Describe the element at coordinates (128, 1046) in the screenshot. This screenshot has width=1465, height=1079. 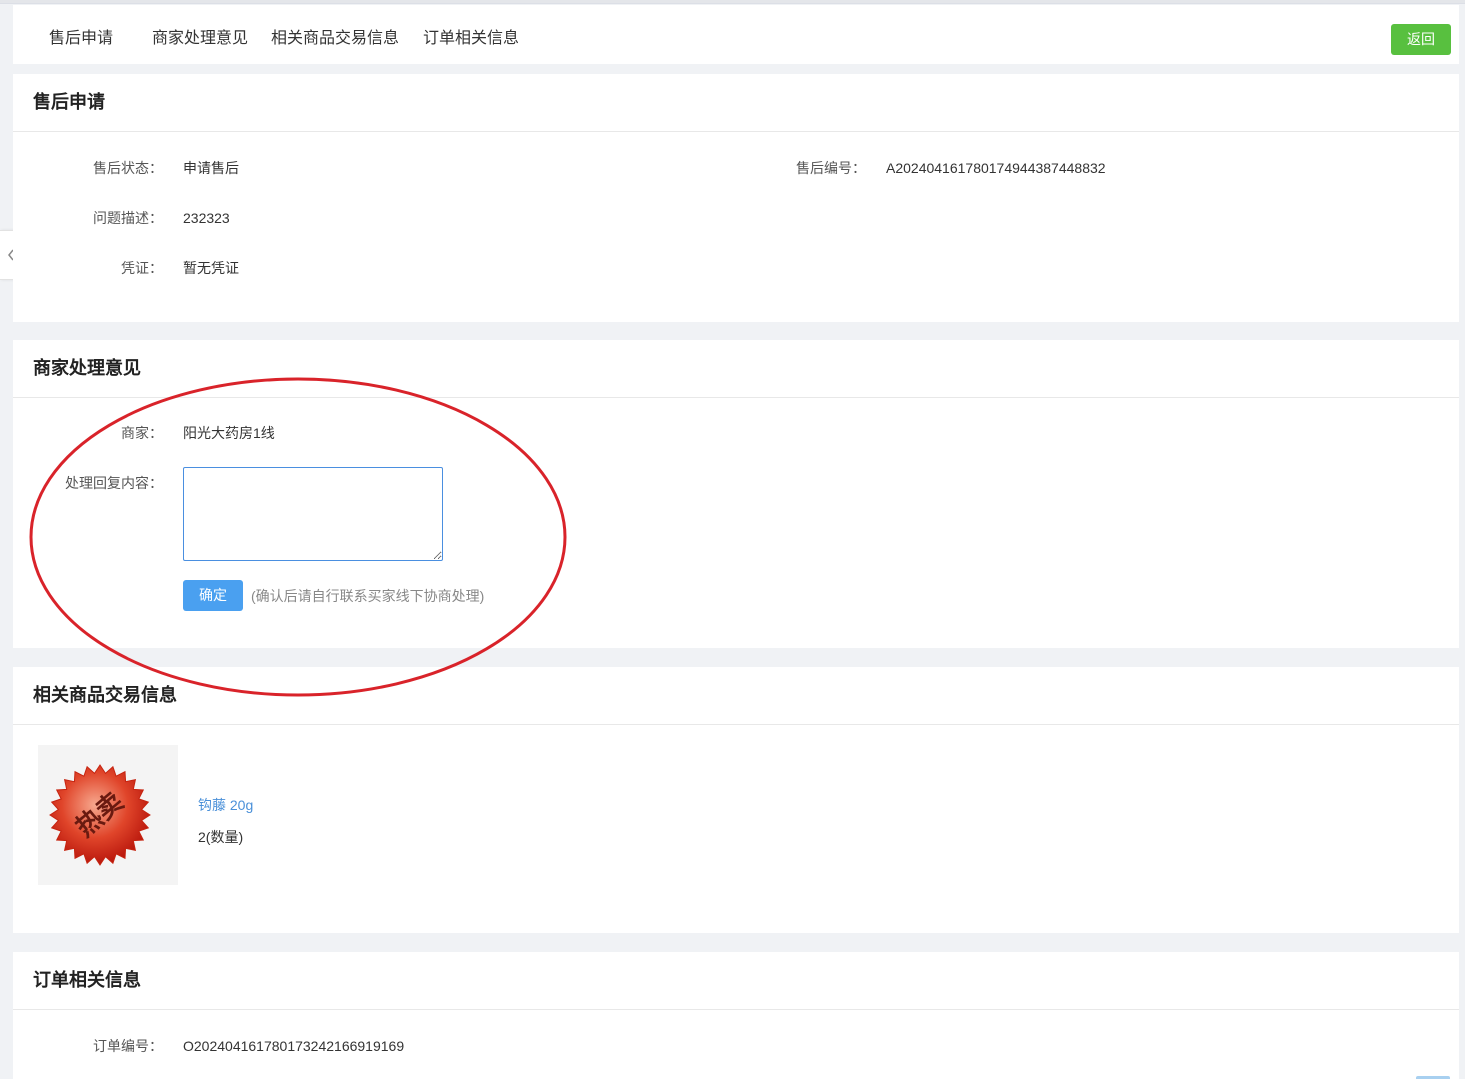
I see `order-number-label: 订单编号：` at that location.